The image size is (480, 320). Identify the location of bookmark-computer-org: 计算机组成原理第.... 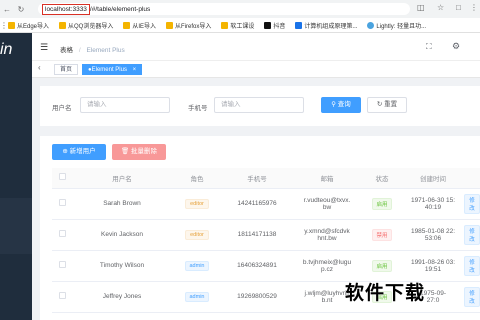
(326, 25).